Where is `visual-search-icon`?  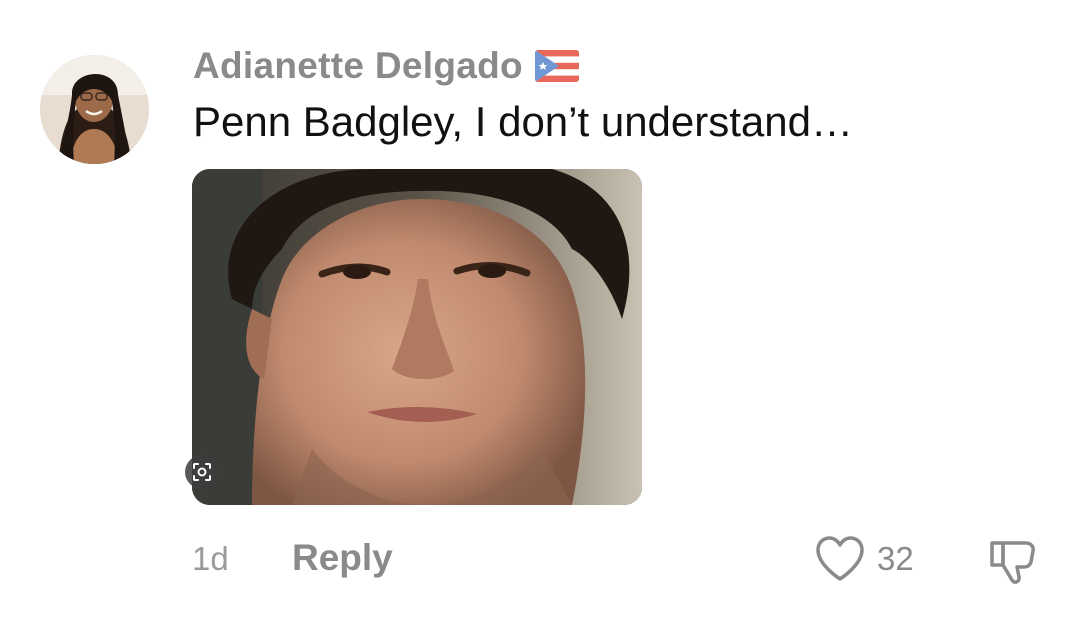 visual-search-icon is located at coordinates (202, 472).